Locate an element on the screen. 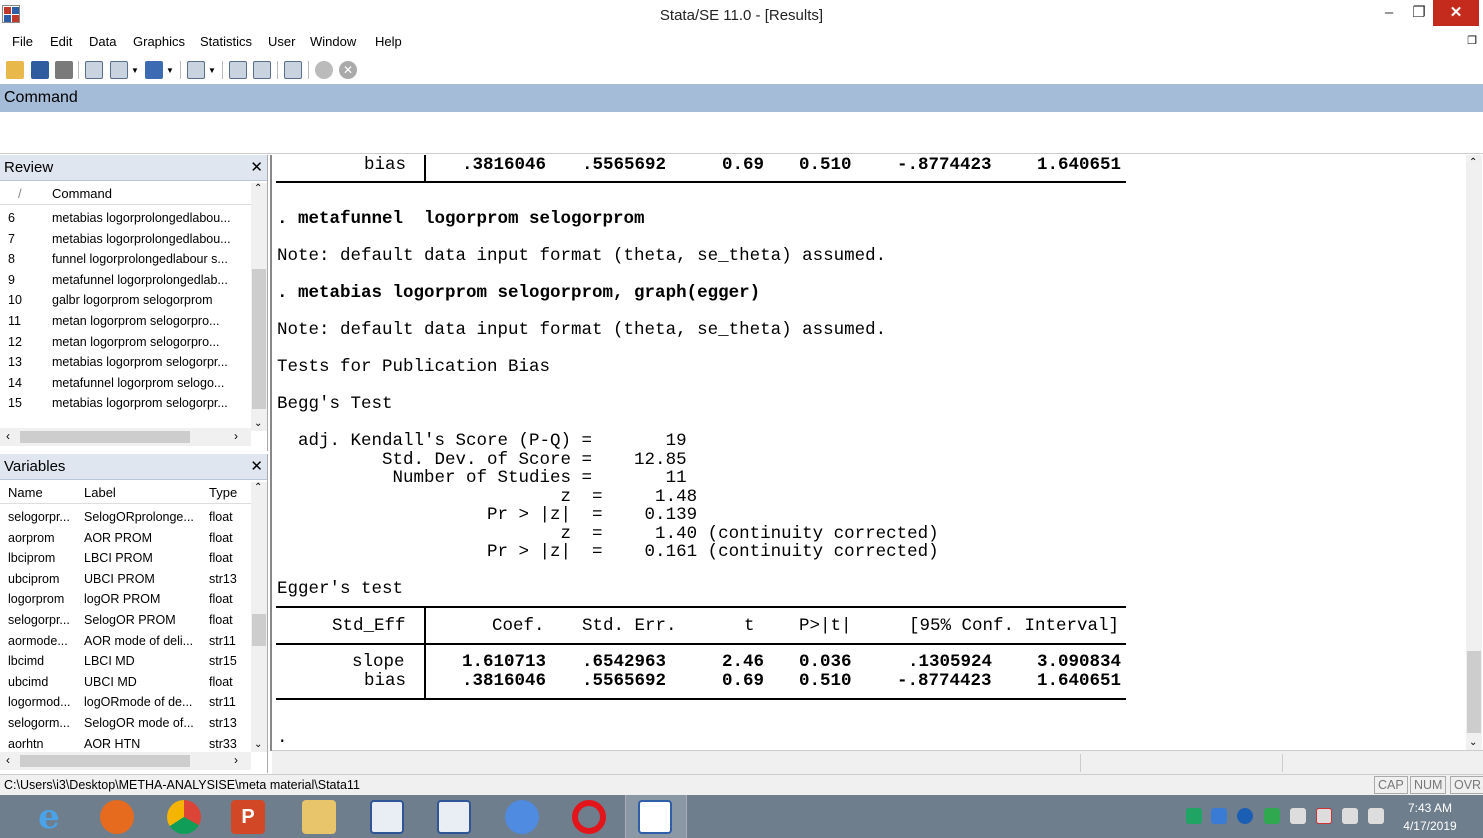  chromium-icon is located at coordinates (522, 817).